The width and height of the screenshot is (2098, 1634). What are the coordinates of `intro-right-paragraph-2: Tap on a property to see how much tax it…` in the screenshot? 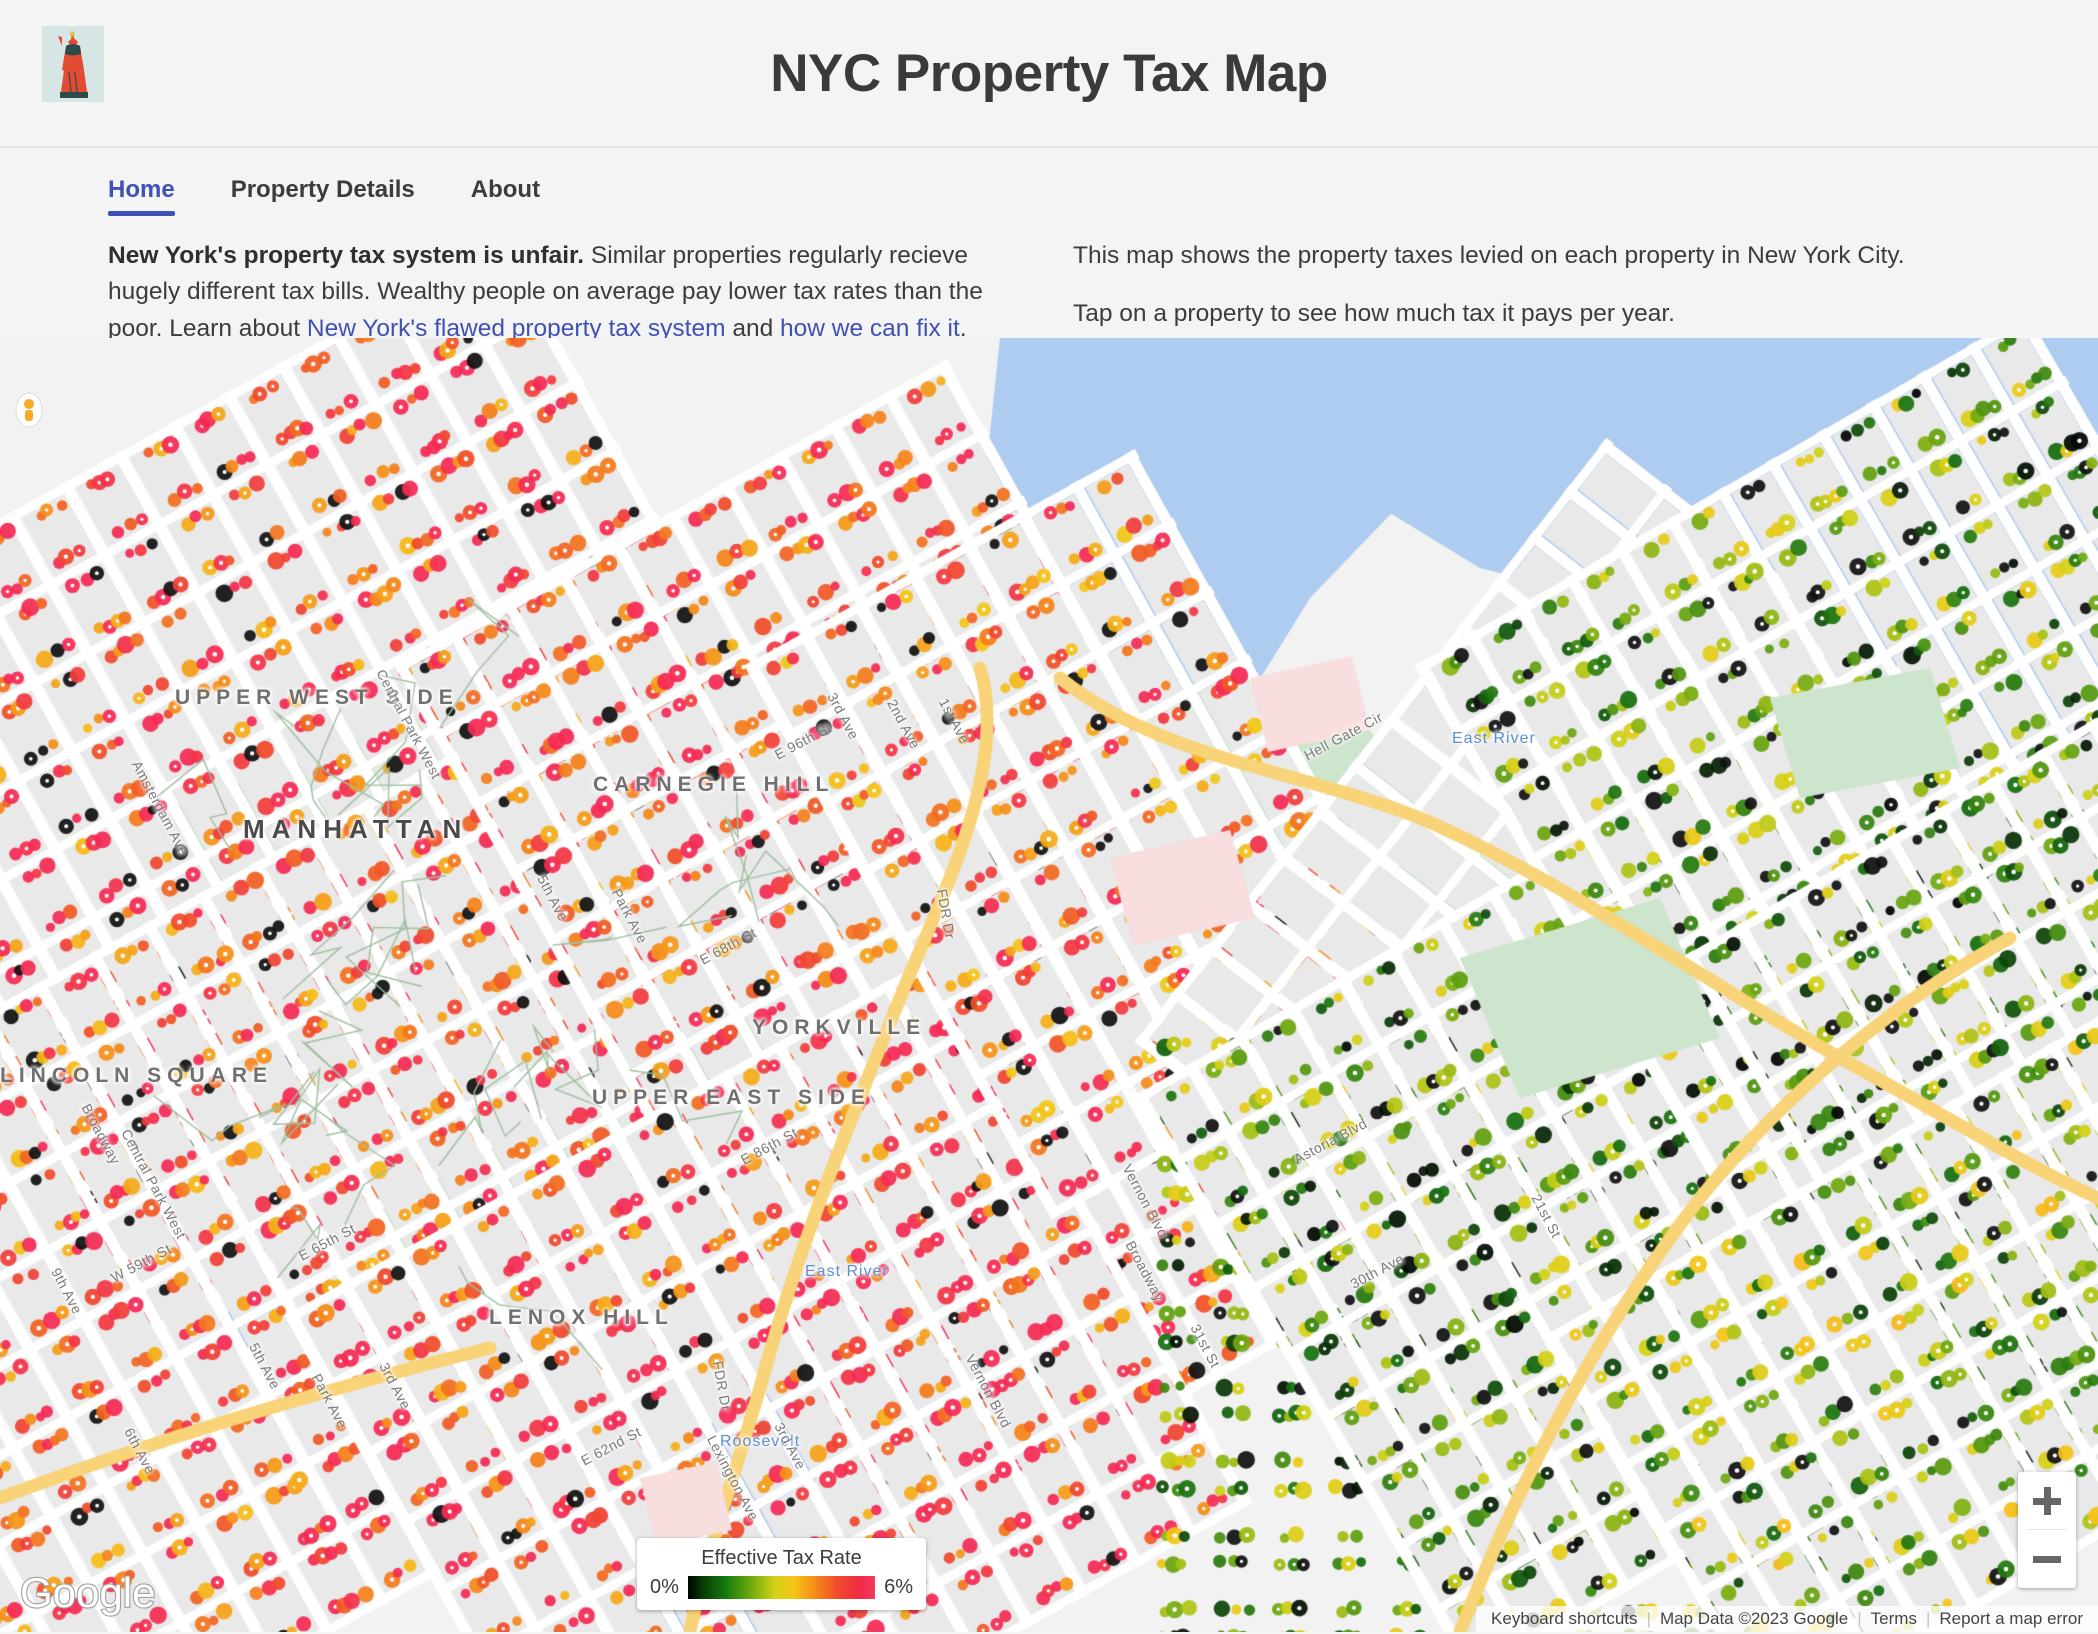 It's located at (1374, 314).